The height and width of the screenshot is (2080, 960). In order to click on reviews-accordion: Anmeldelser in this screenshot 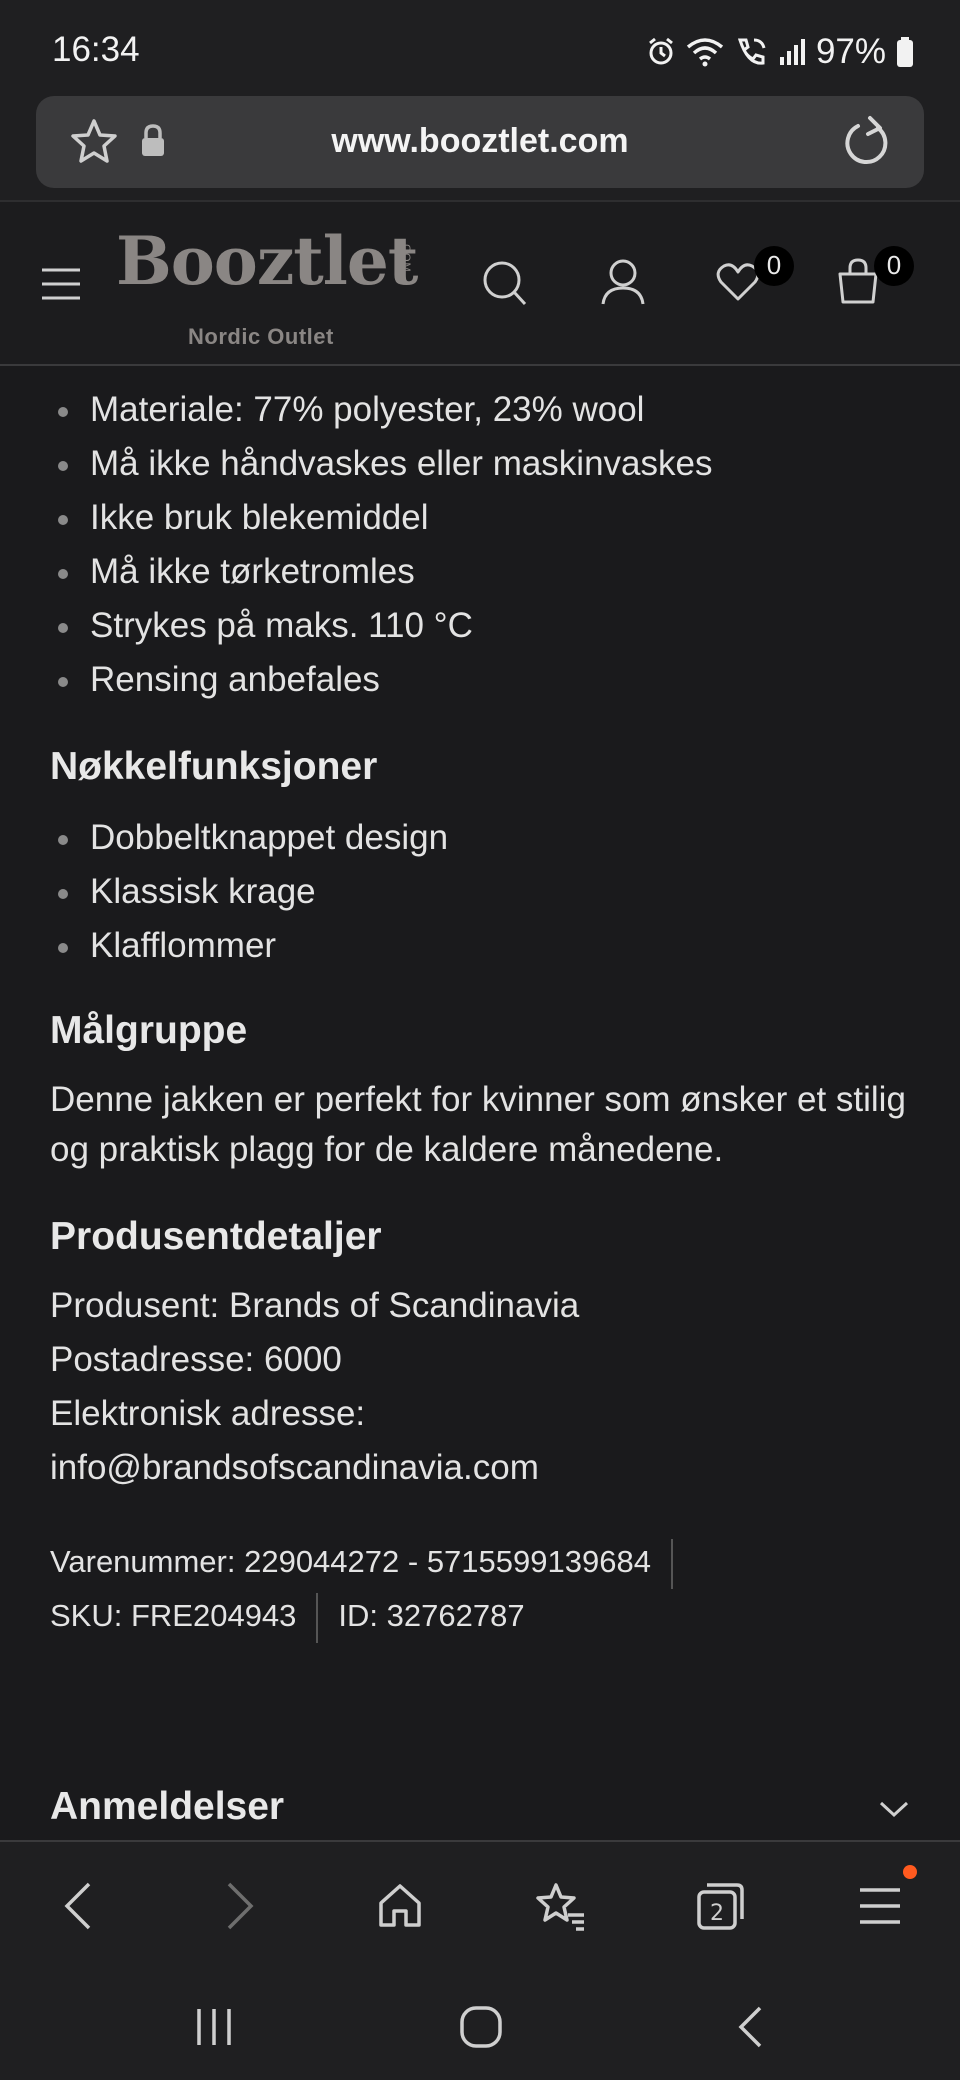, I will do `click(480, 1814)`.